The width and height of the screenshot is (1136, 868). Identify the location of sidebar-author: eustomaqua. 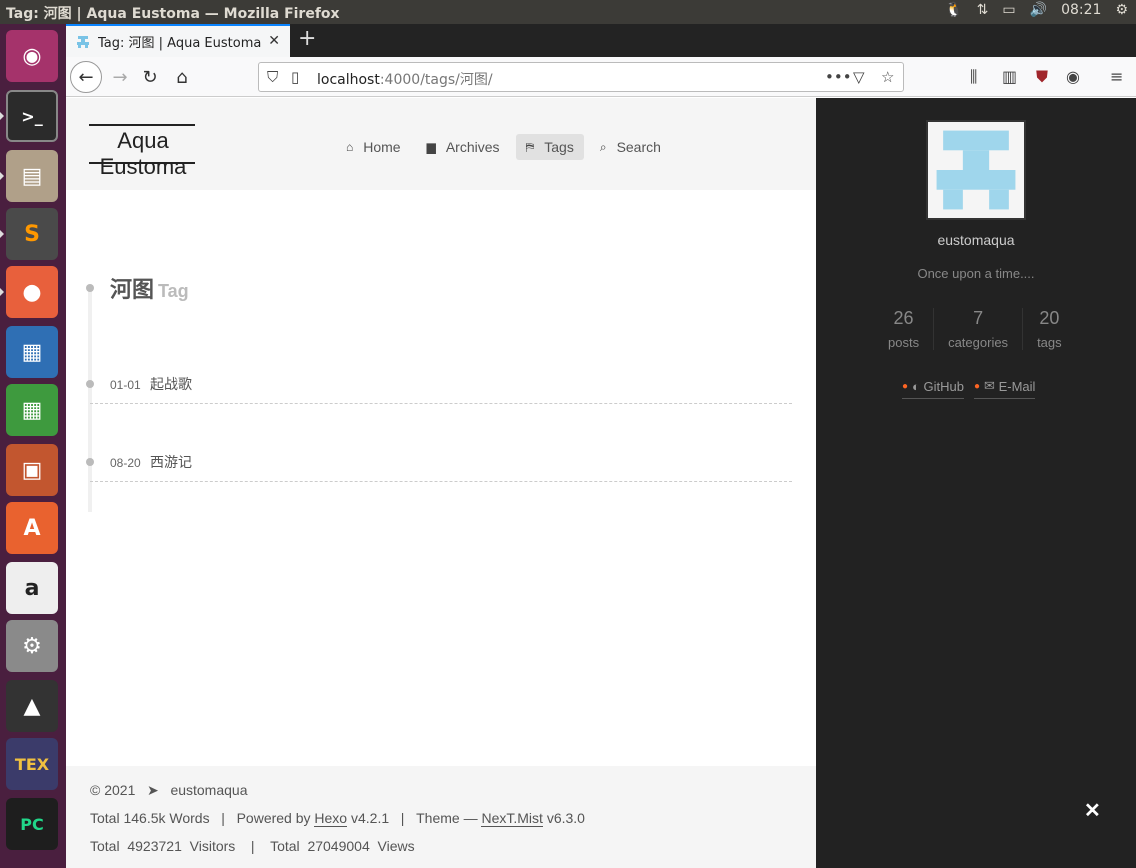
(976, 240).